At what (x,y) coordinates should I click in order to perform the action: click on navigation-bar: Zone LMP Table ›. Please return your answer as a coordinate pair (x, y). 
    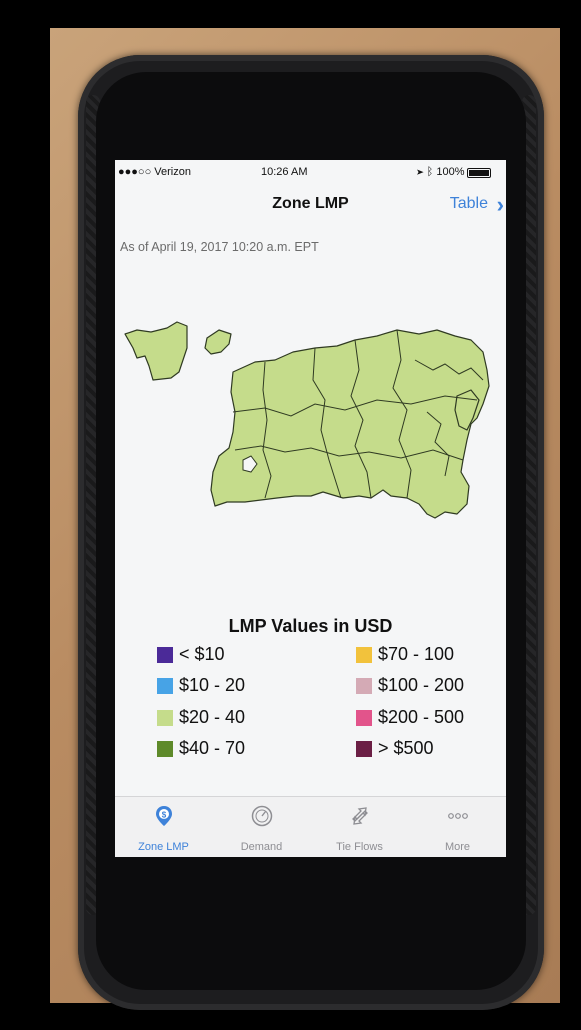
    Looking at the image, I should click on (310, 202).